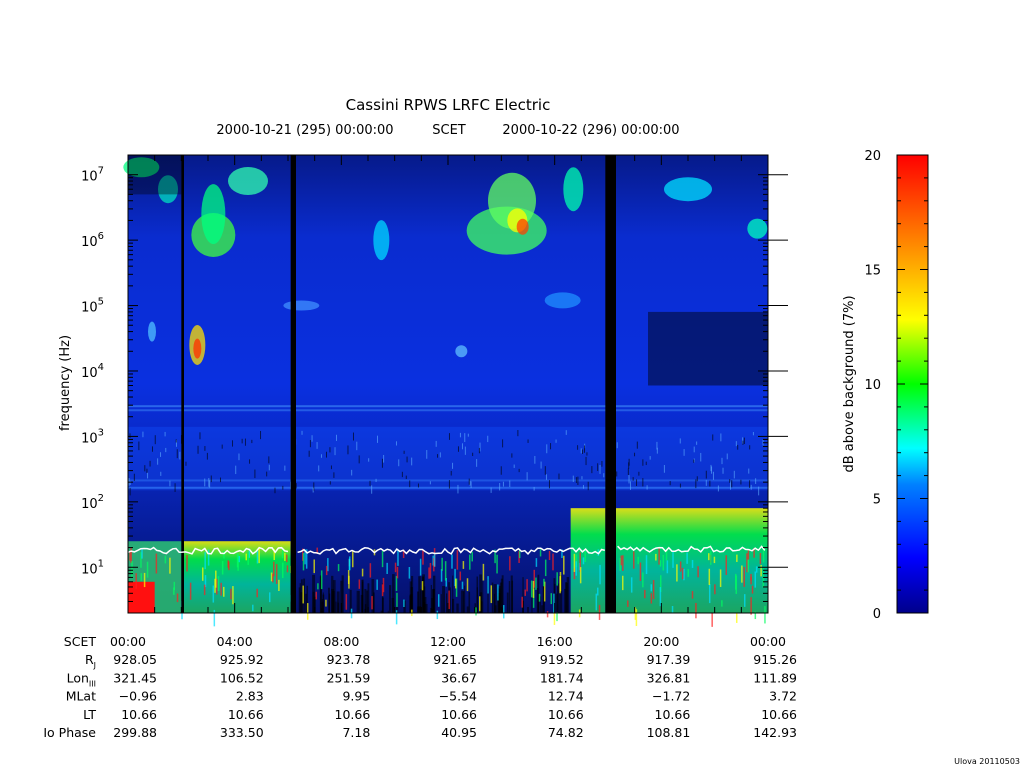  Describe the element at coordinates (139, 714) in the screenshot. I see `ephemeris-cell: 10.66` at that location.